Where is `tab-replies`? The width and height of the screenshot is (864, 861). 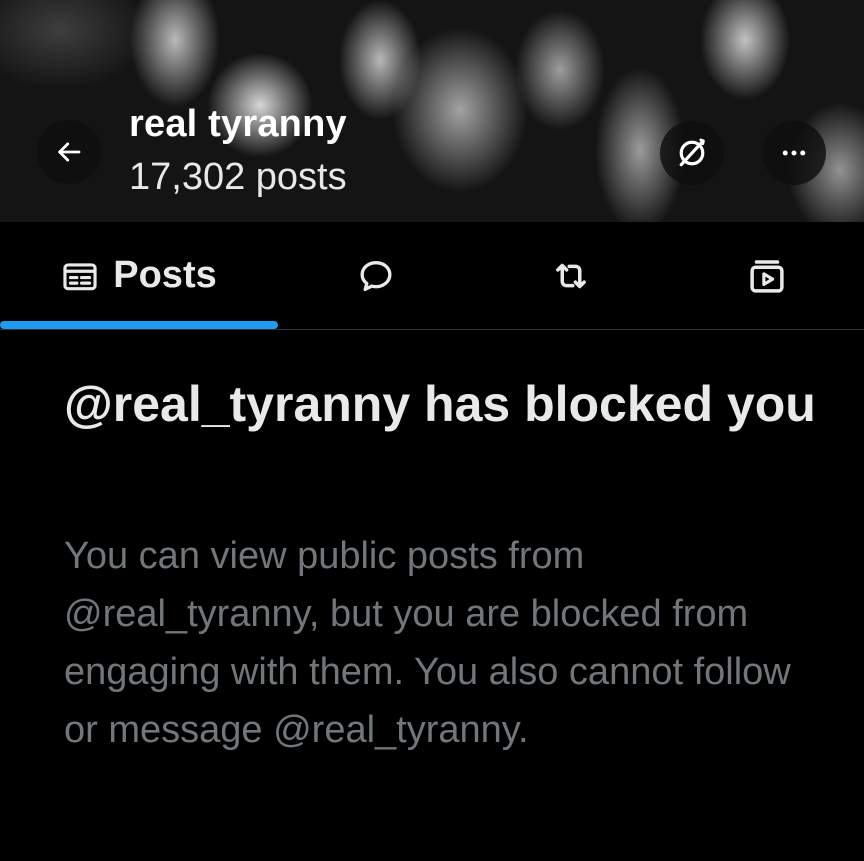
tab-replies is located at coordinates (375, 275).